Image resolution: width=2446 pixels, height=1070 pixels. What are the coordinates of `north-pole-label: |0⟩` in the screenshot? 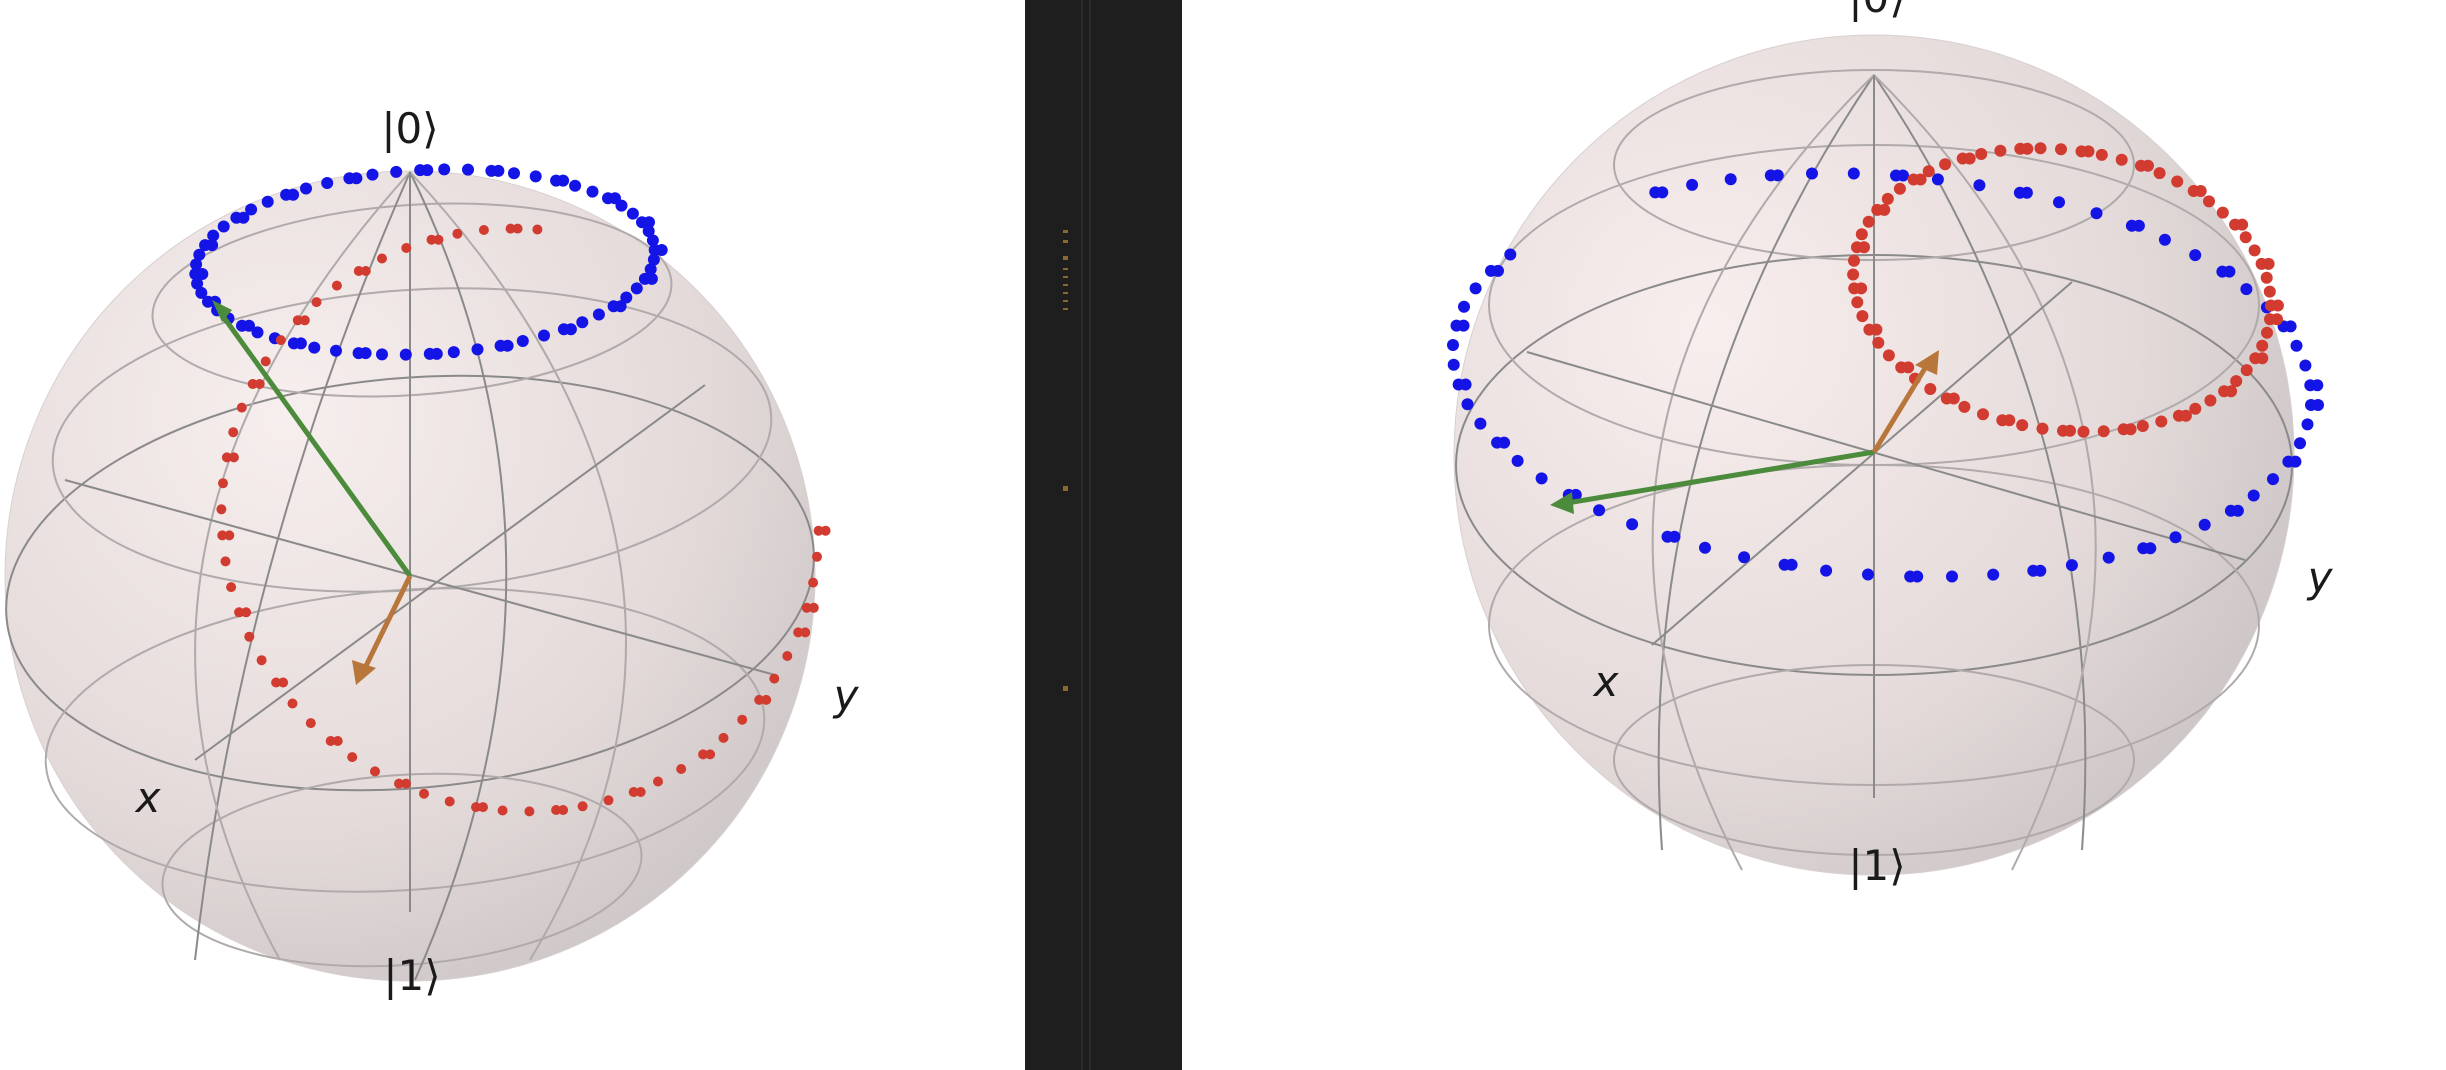 It's located at (1876, 11).